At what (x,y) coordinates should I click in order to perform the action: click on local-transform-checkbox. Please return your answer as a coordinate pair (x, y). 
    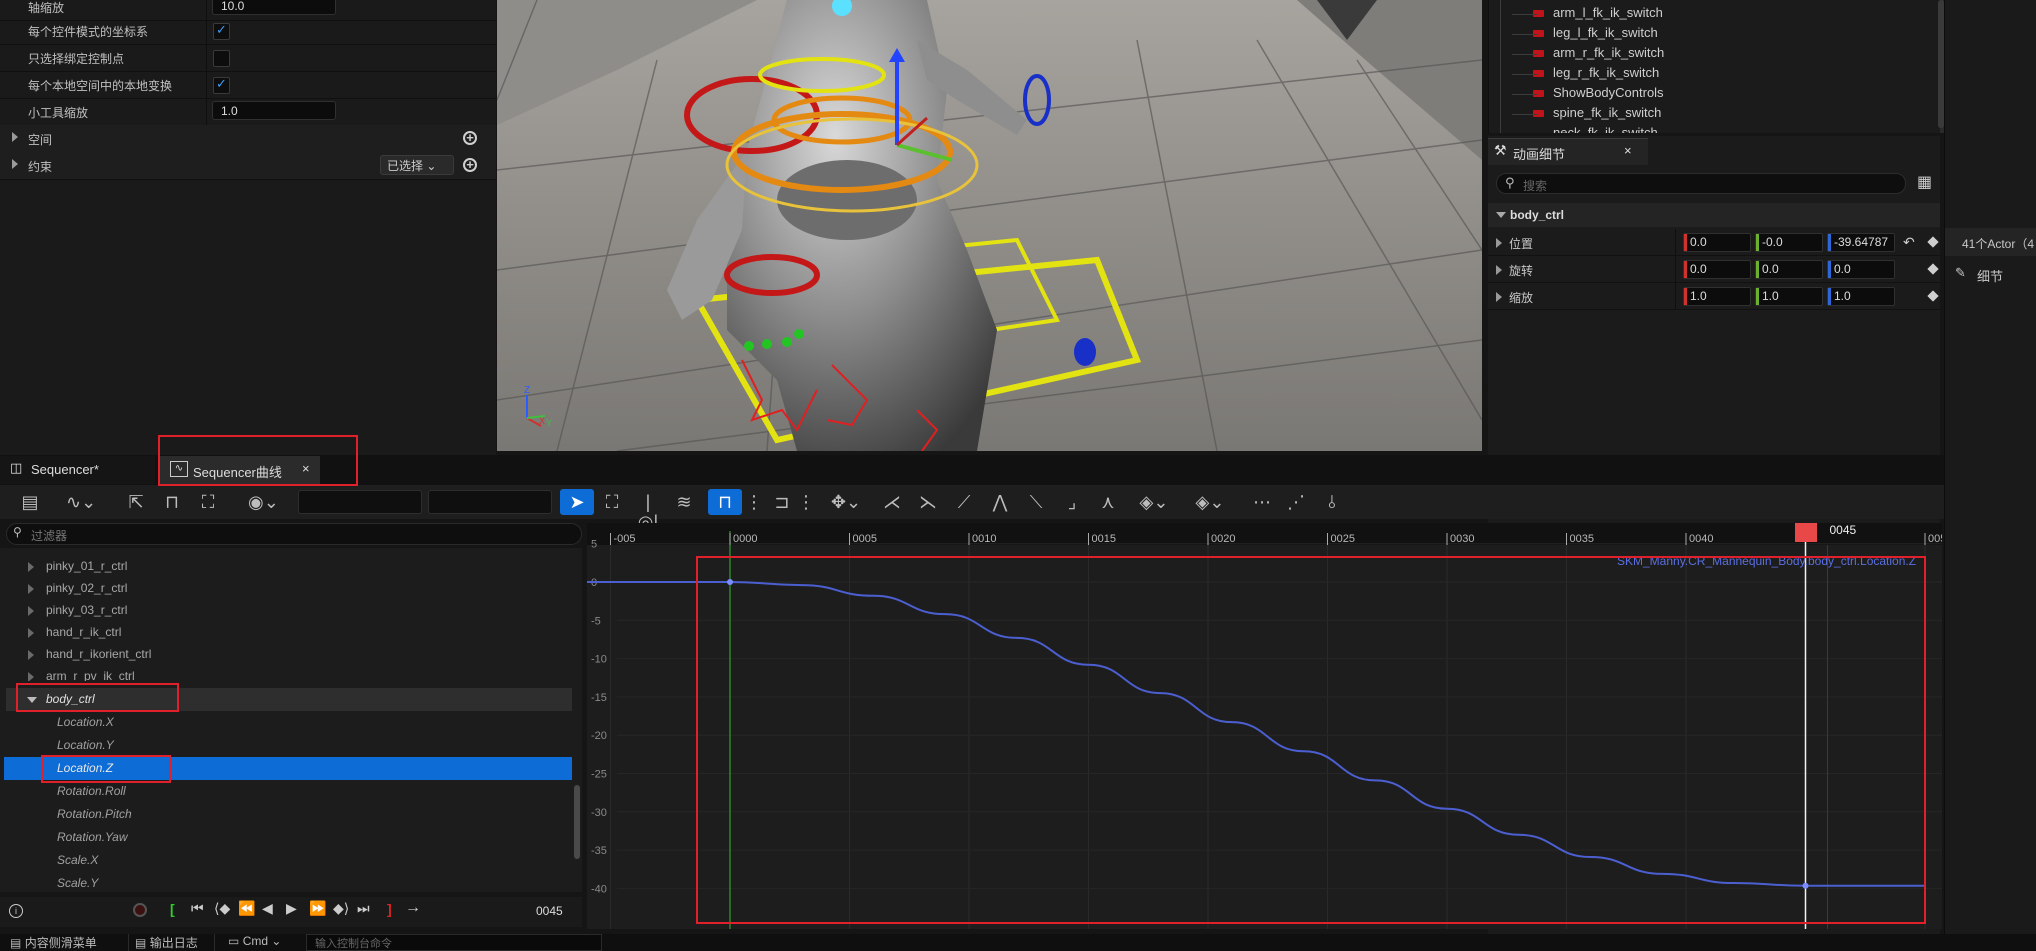
    Looking at the image, I should click on (221, 85).